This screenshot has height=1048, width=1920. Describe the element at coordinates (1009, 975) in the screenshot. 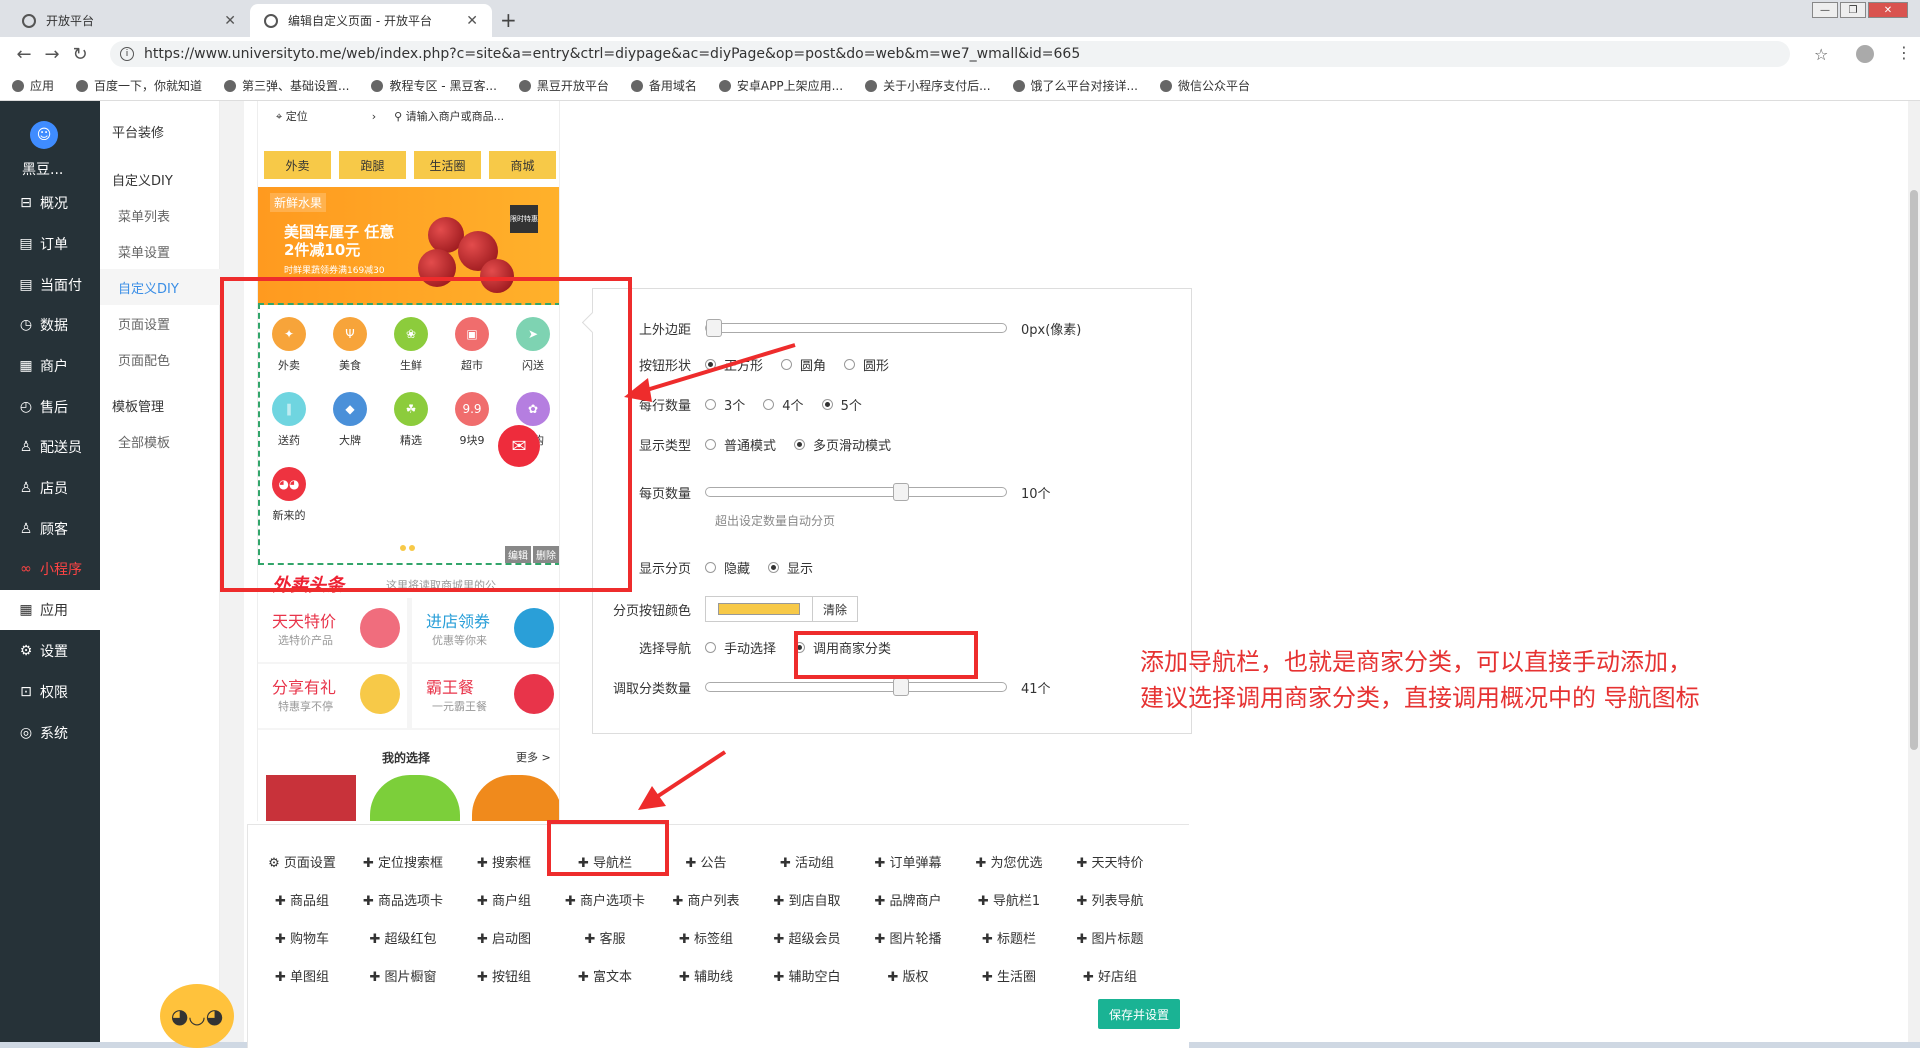

I see `palette-item: ✚ 生活圈` at that location.